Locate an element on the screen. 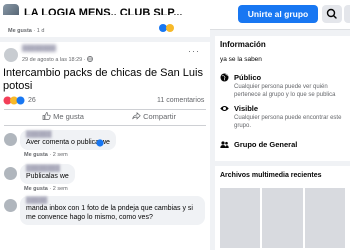 Image resolution: width=350 pixels, height=250 pixels. author-avatar is located at coordinates (11, 55).